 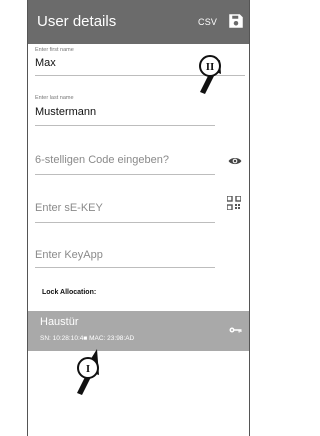 What do you see at coordinates (234, 203) in the screenshot?
I see `qr-code-icon` at bounding box center [234, 203].